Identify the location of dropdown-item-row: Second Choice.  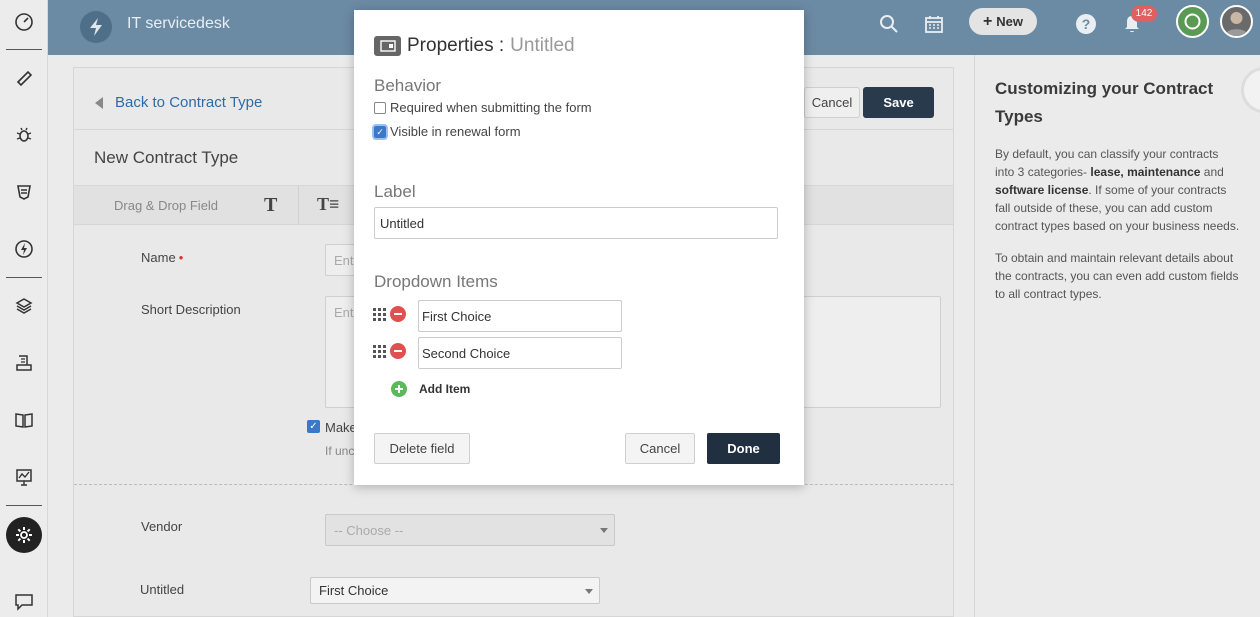
(498, 353).